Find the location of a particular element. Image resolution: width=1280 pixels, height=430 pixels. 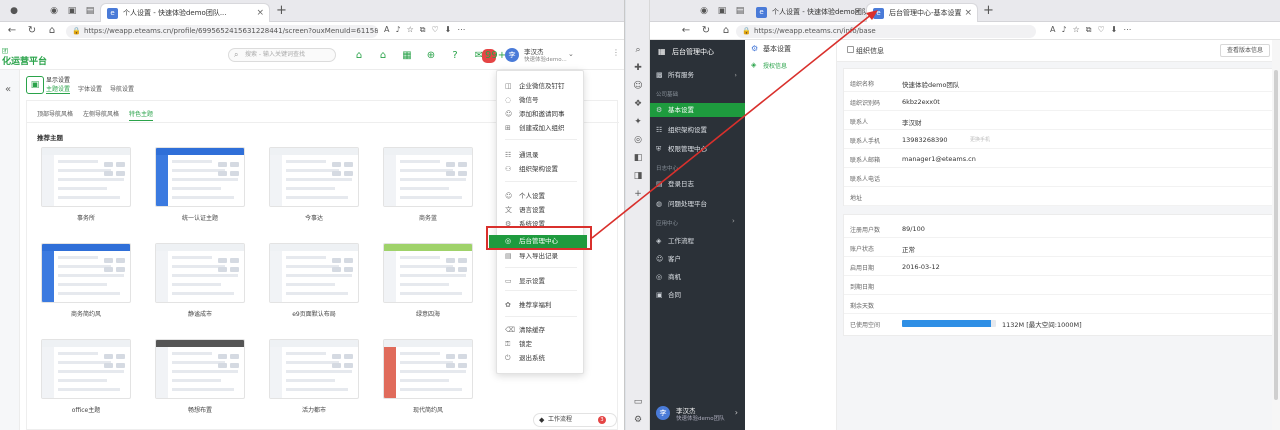

vertical-scrollbar is located at coordinates (1276, 235).